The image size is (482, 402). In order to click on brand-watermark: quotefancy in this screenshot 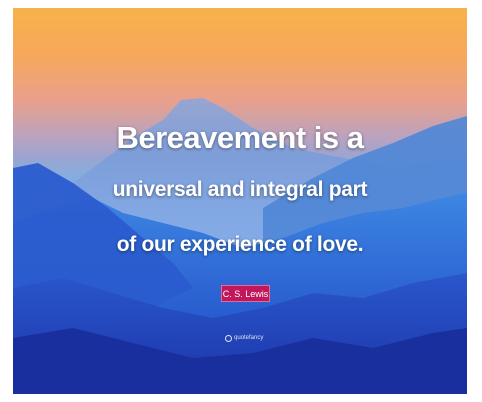, I will do `click(244, 338)`.